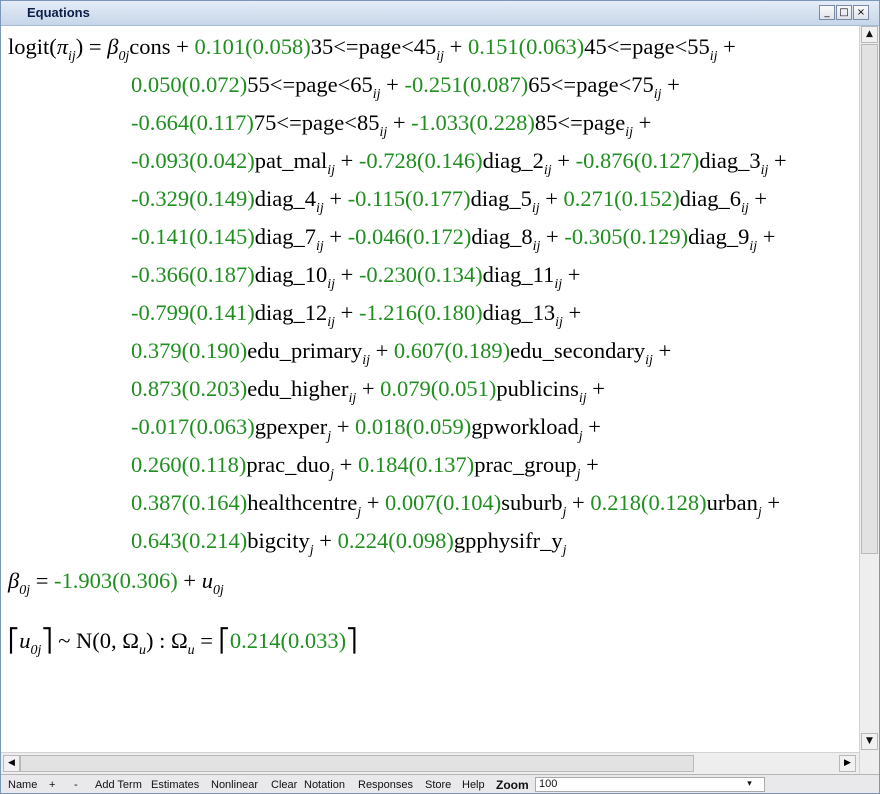 The width and height of the screenshot is (880, 794). What do you see at coordinates (421, 160) in the screenshot?
I see `estimate-value: -0.728(0.146)` at bounding box center [421, 160].